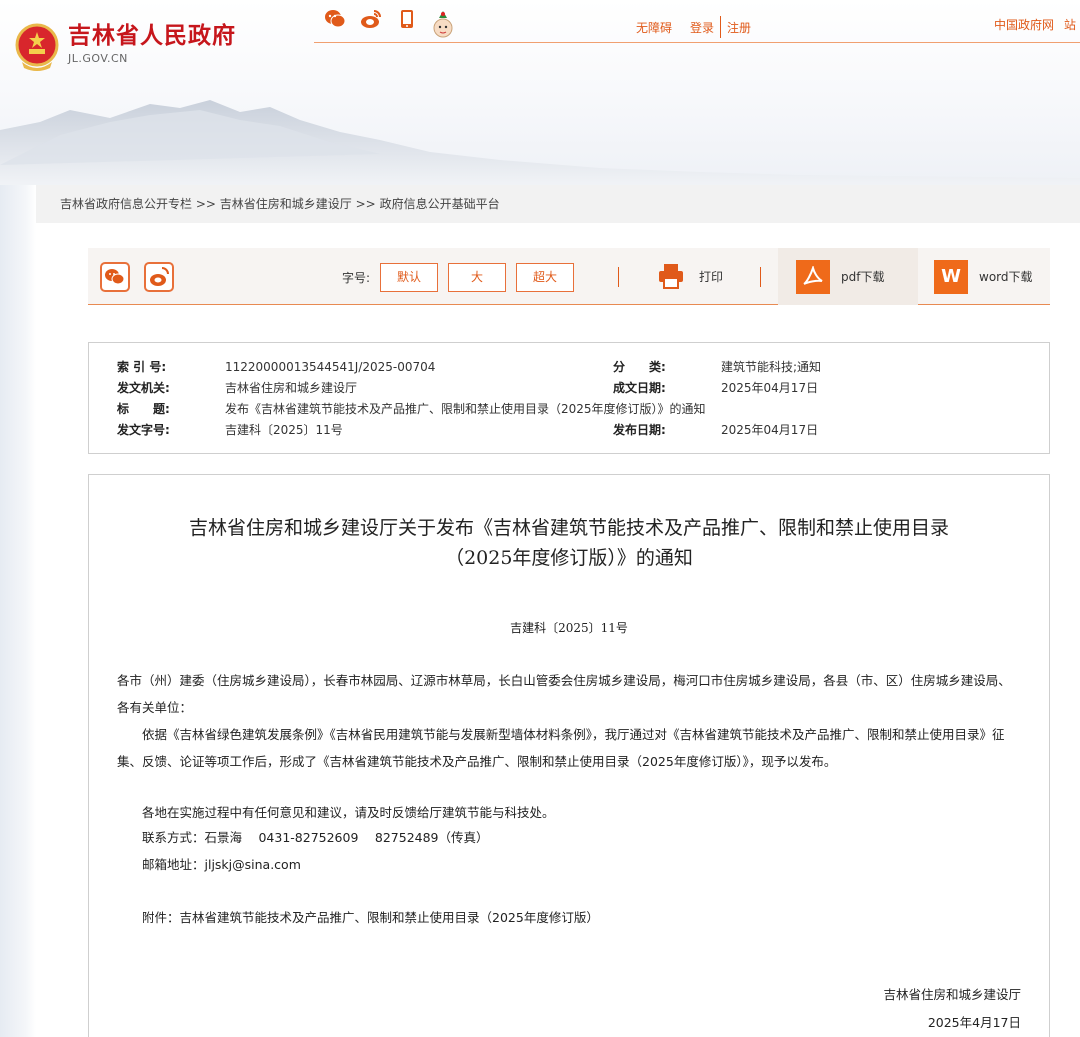 This screenshot has height=1037, width=1080. Describe the element at coordinates (1006, 277) in the screenshot. I see `word-download-label: word下载` at that location.